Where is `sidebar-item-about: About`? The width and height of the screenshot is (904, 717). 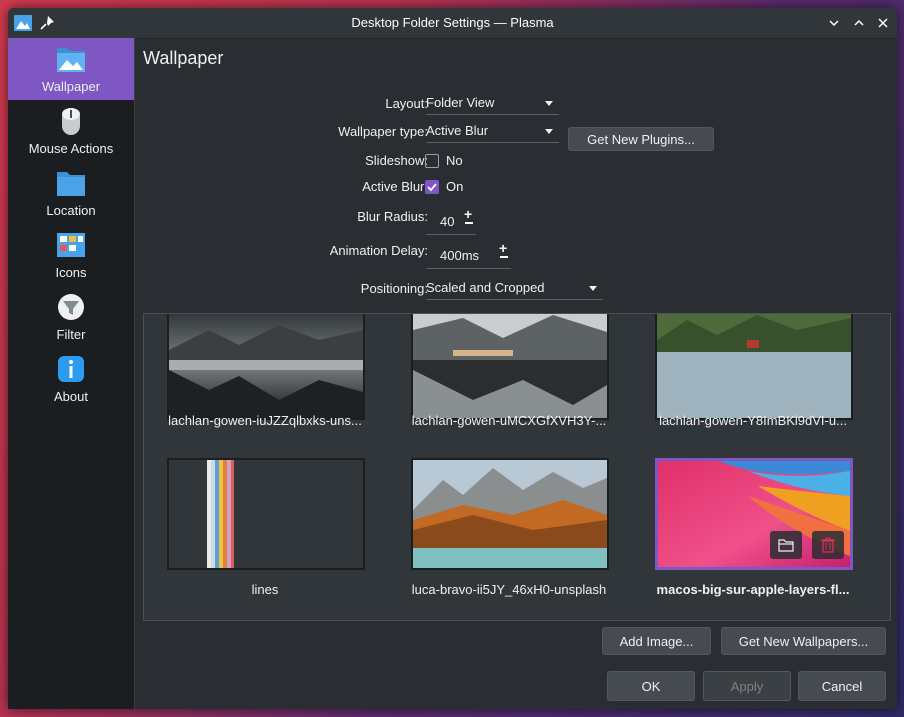 sidebar-item-about: About is located at coordinates (71, 379).